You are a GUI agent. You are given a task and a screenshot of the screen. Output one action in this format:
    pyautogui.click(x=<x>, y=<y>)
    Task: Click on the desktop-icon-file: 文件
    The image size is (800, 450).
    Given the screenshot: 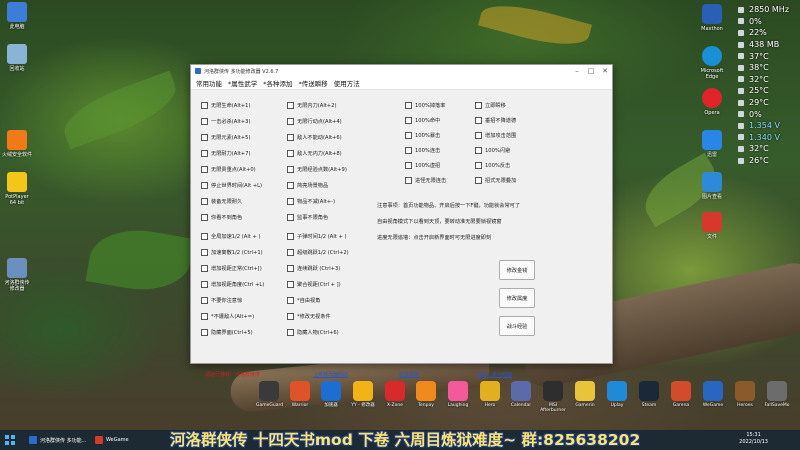 What is the action you would take?
    pyautogui.click(x=712, y=226)
    